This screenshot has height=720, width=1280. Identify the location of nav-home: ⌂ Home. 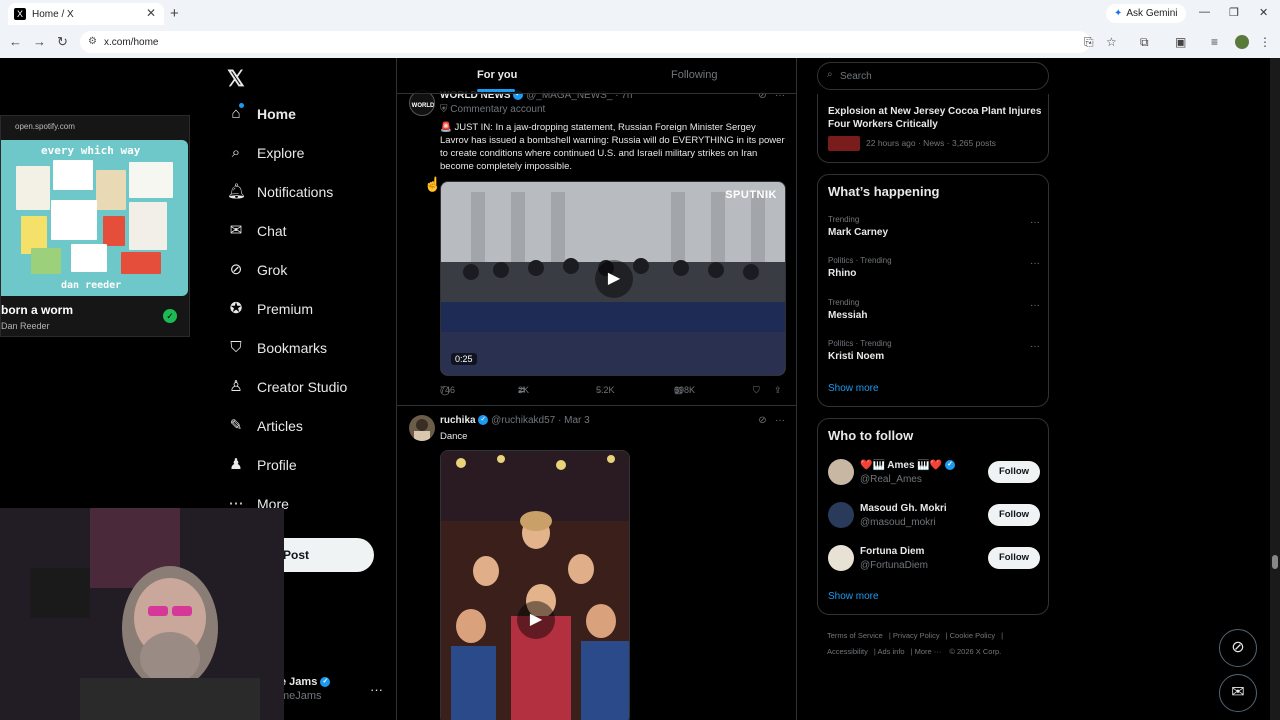
(261, 113).